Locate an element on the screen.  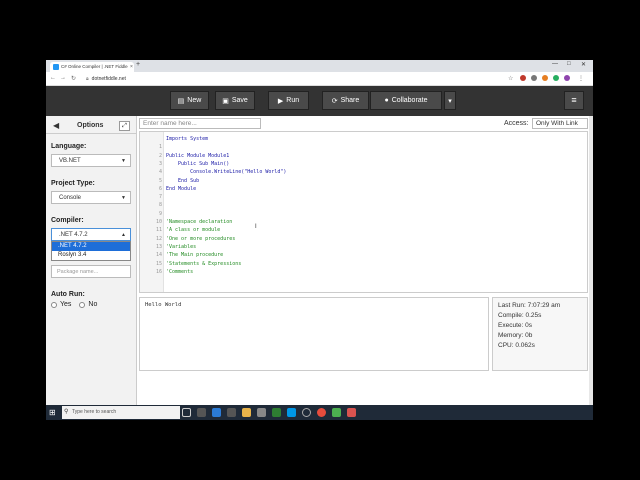
language-label: Language: is located at coordinates (69, 146).